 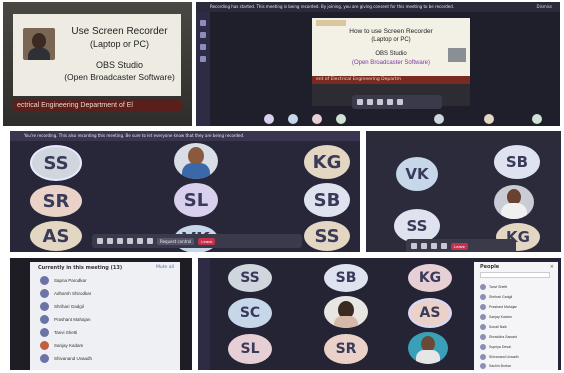 What do you see at coordinates (515, 275) in the screenshot?
I see `invite-input` at bounding box center [515, 275].